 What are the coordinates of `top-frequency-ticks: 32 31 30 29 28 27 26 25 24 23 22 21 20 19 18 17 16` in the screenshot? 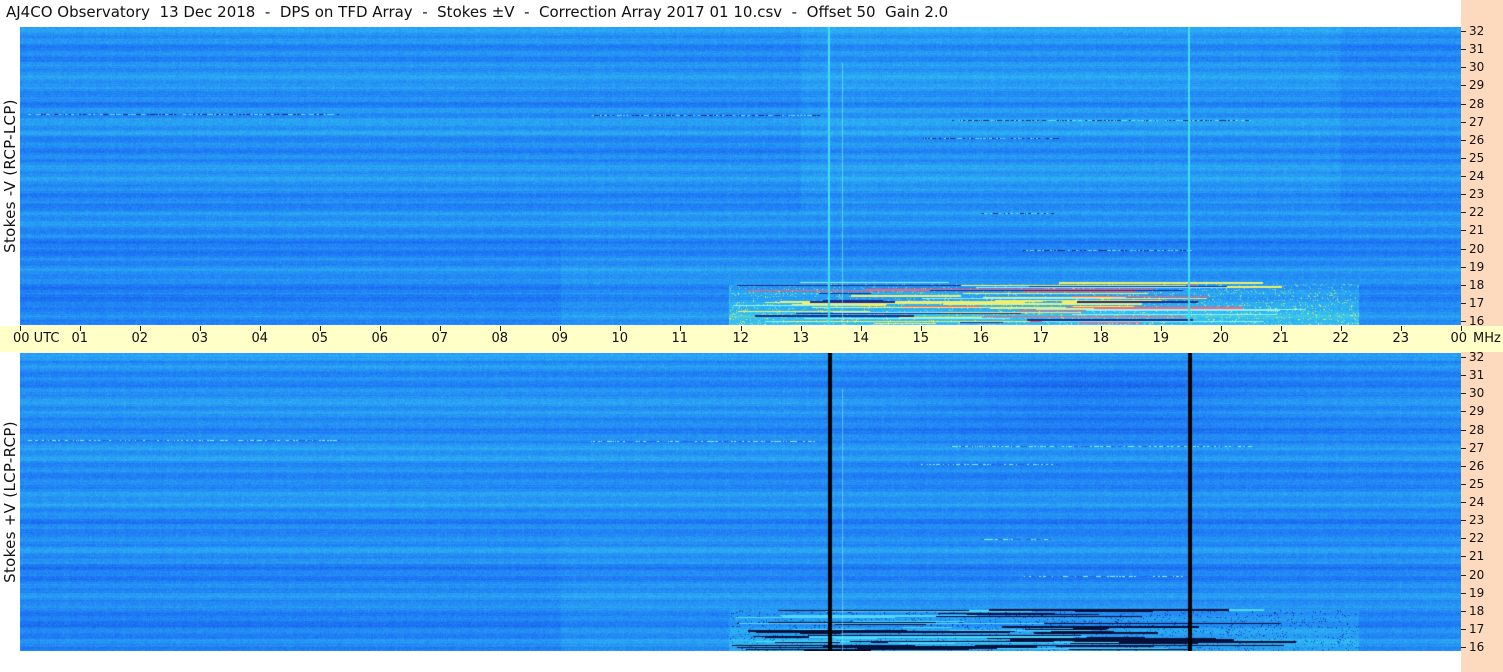 It's located at (1482, 175).